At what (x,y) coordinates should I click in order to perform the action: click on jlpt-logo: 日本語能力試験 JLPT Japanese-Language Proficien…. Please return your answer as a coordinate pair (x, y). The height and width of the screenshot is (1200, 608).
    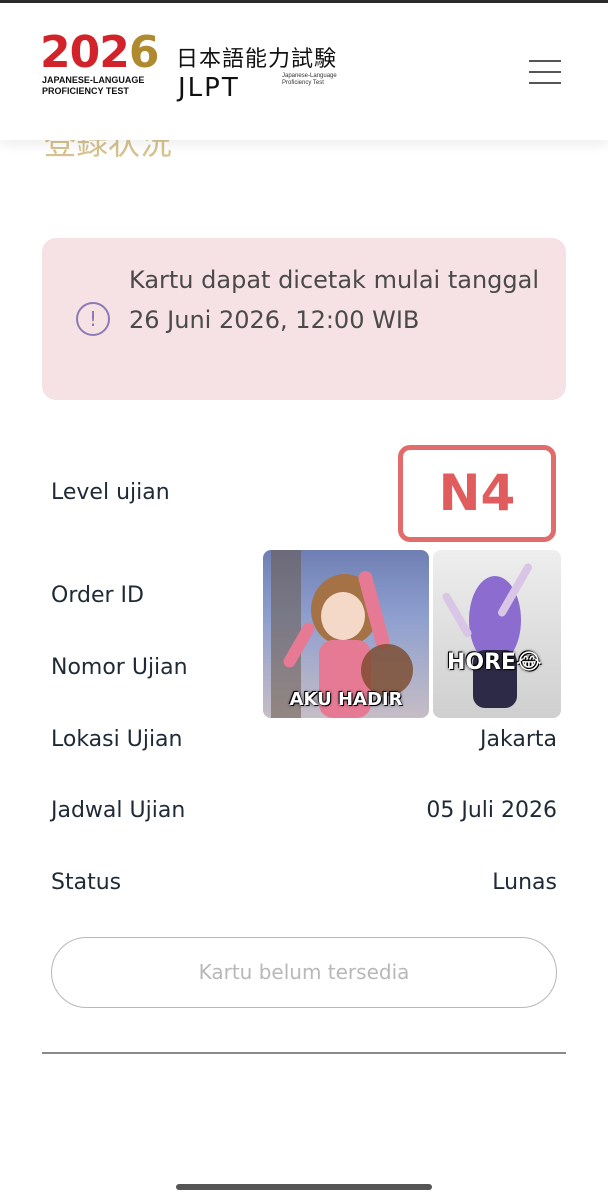
    Looking at the image, I should click on (258, 71).